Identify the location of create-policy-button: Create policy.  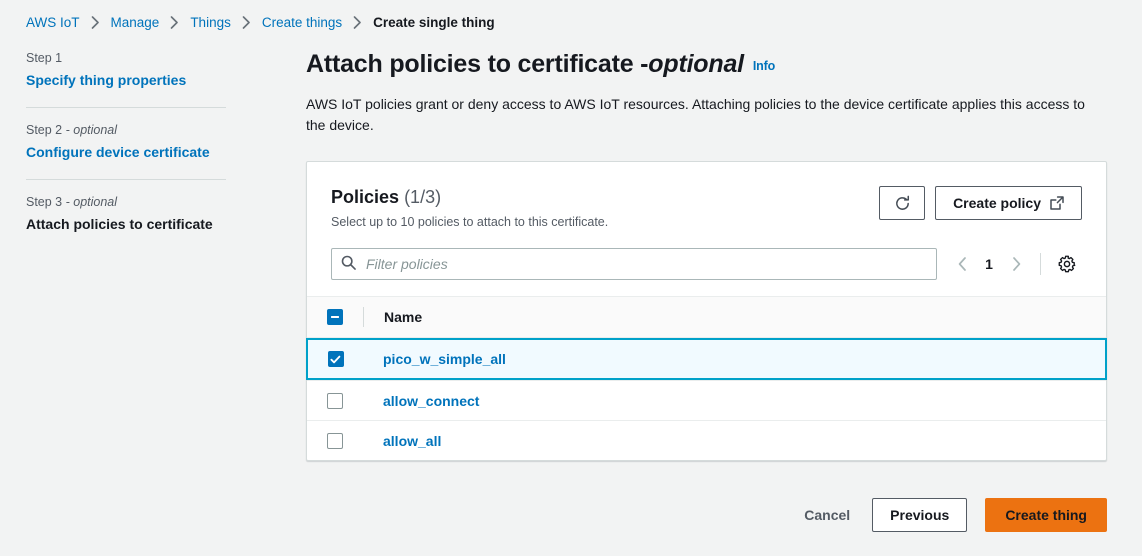
(1008, 203).